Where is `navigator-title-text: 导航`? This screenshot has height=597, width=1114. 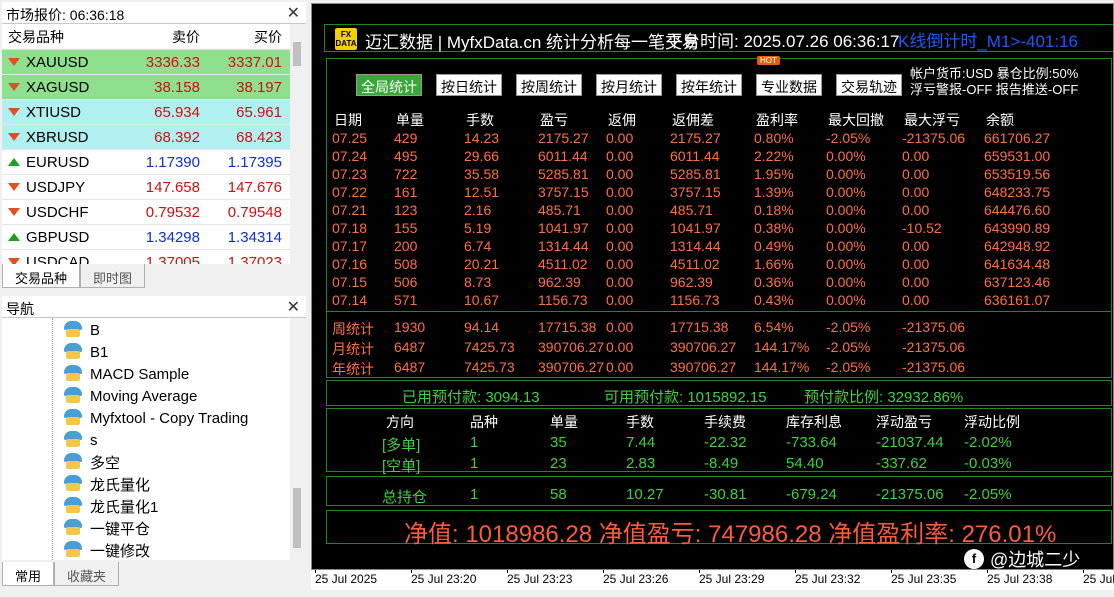
navigator-title-text: 导航 is located at coordinates (20, 309).